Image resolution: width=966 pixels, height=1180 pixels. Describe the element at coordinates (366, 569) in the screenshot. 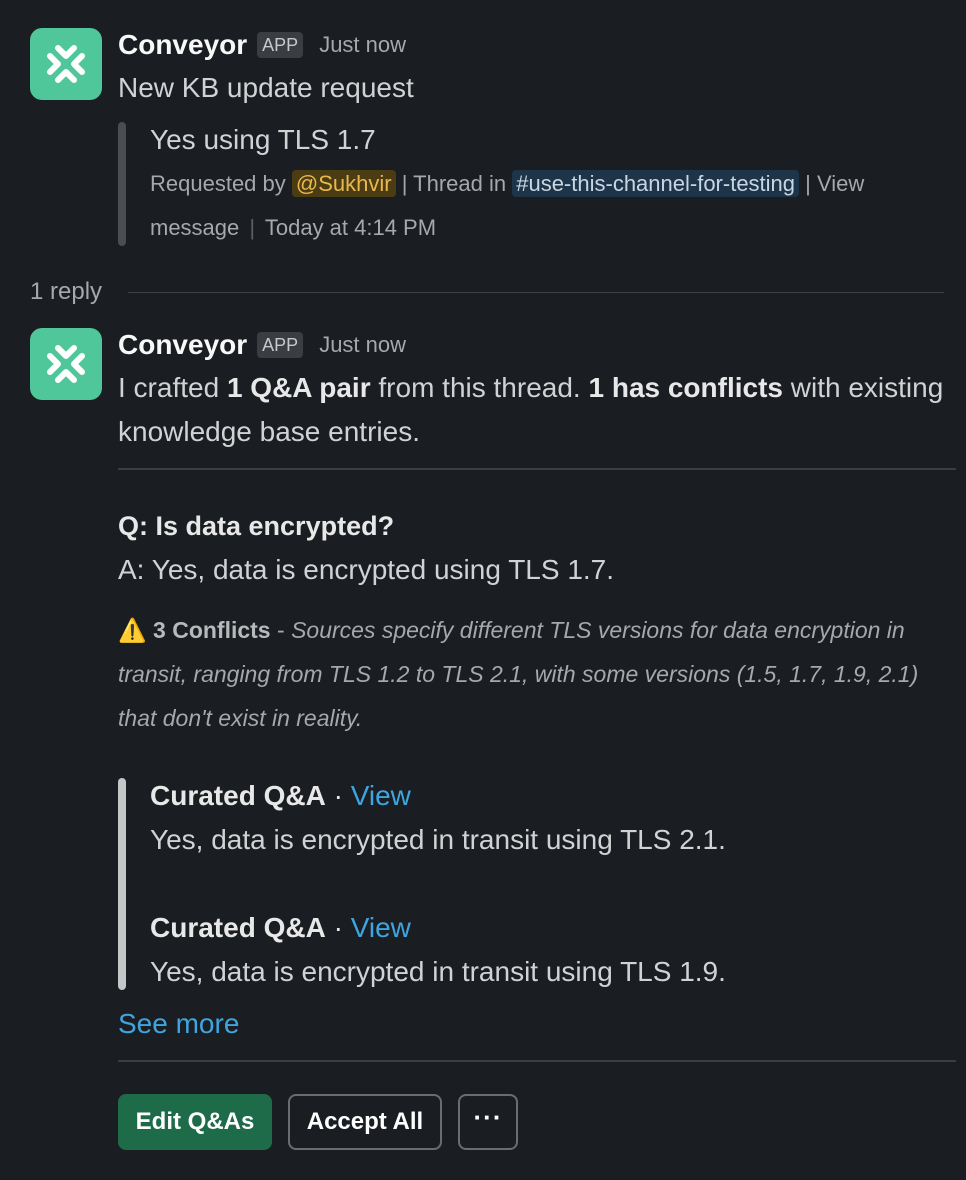

I see `qa-answer: A: Yes, data is encrypted using TLS 1.7.` at that location.